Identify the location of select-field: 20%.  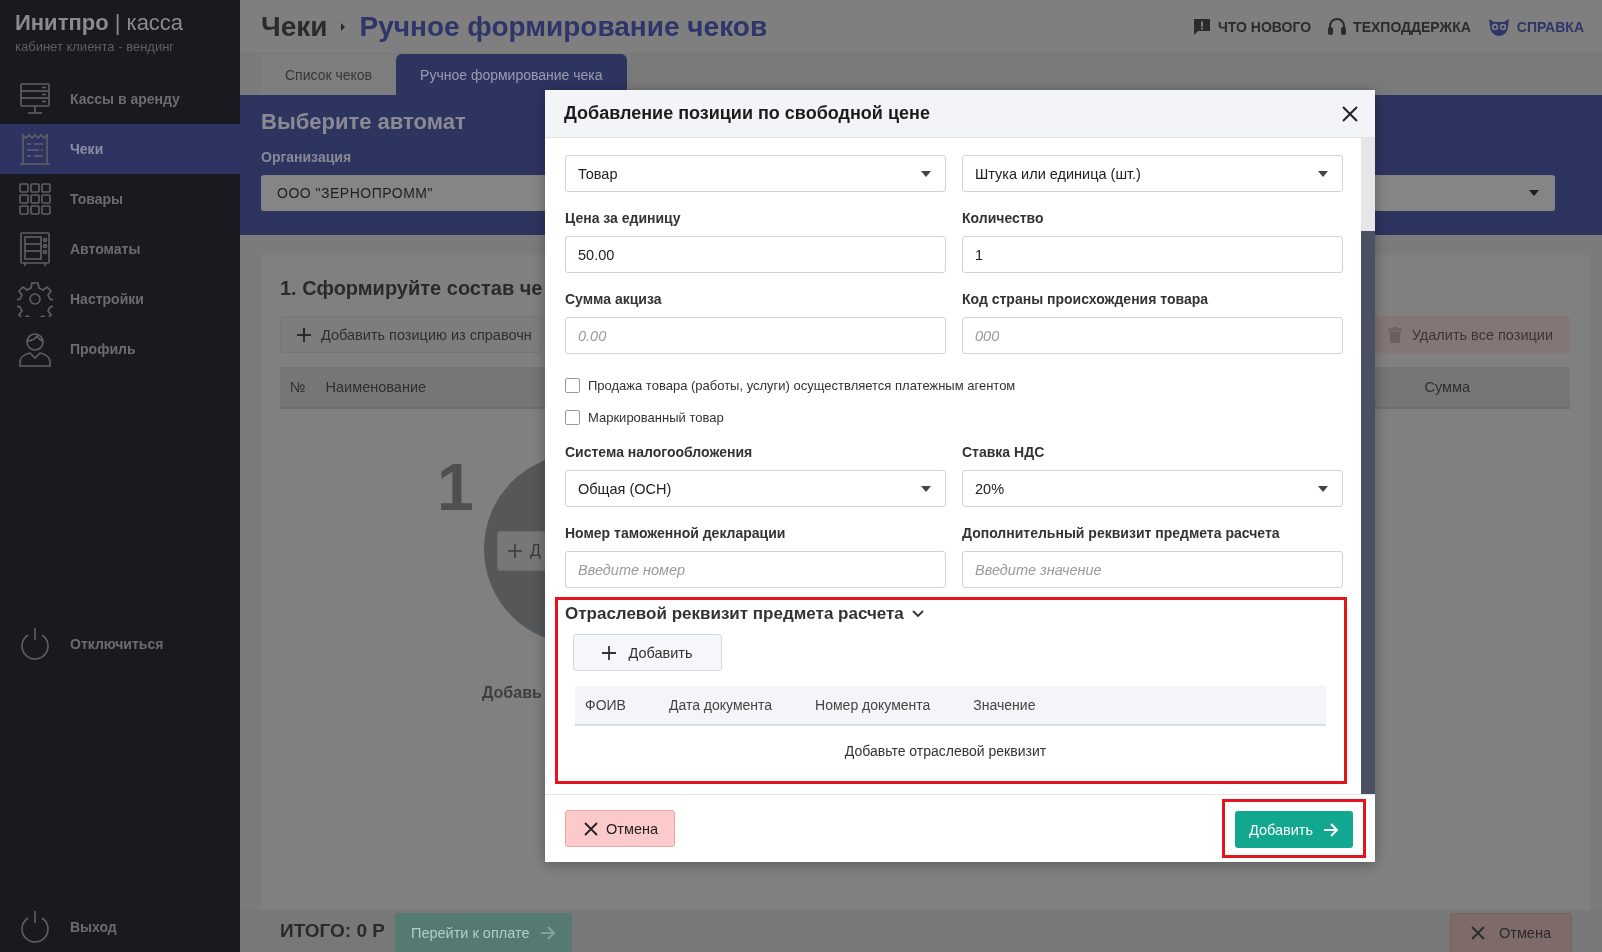
(1152, 488).